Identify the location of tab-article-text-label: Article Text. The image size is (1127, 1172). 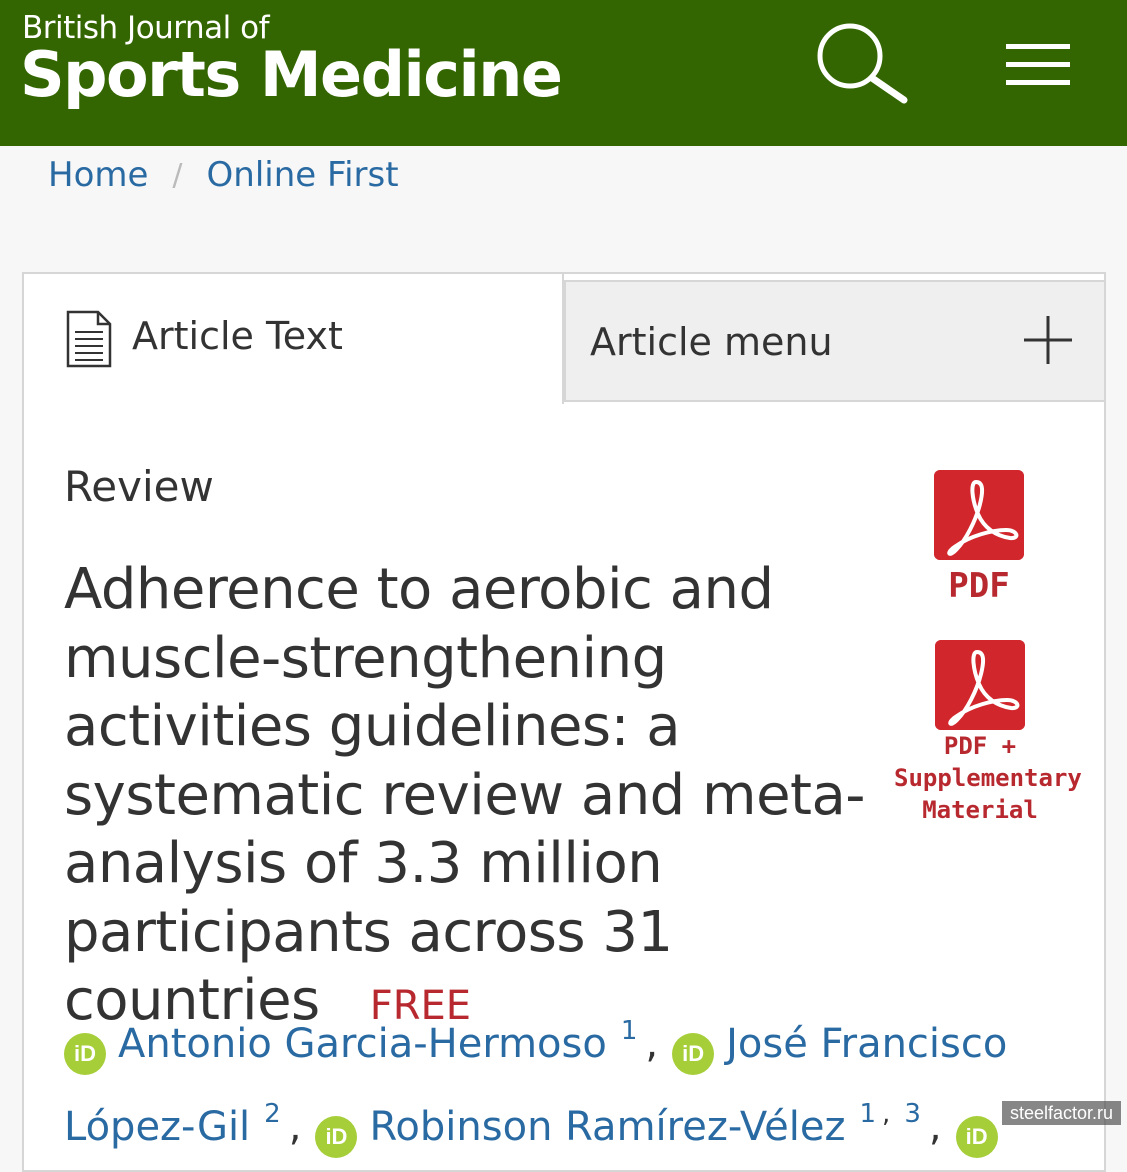
(237, 336).